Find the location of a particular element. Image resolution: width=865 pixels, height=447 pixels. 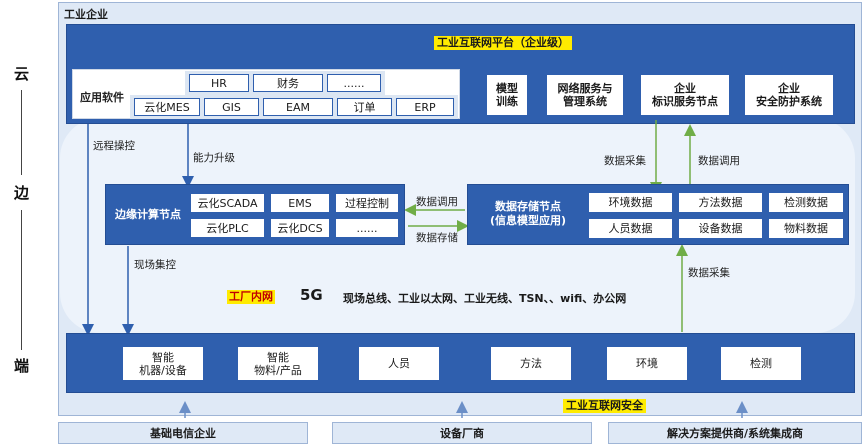

data-invoke-mid-label: 数据调用 is located at coordinates (437, 202).